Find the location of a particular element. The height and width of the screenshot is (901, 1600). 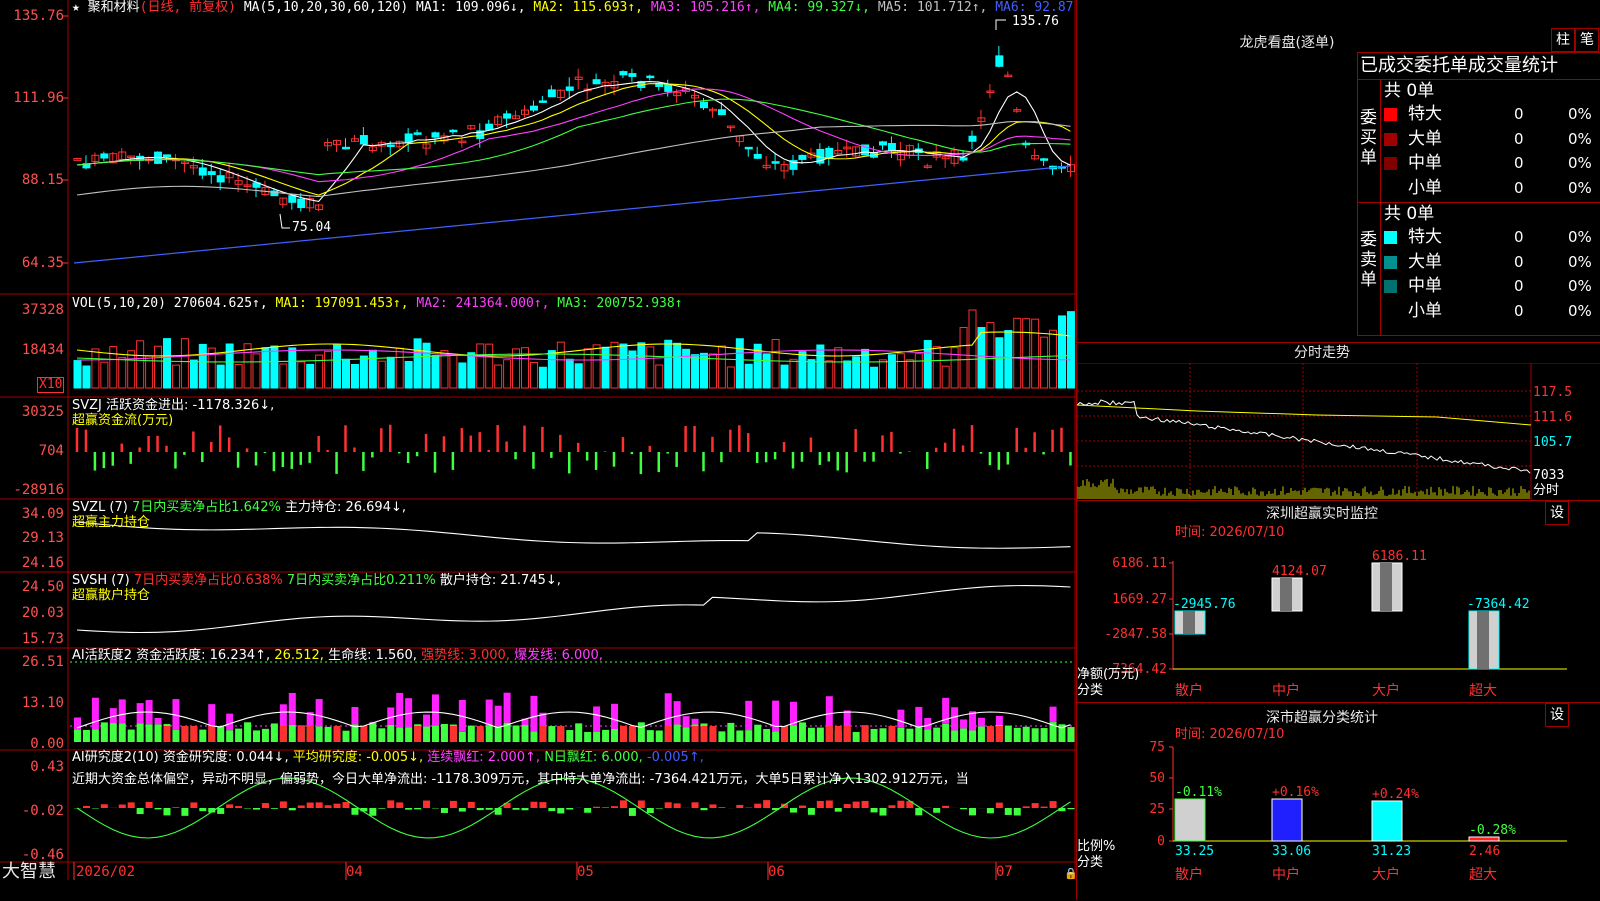

holding-line is located at coordinates (573, 609).